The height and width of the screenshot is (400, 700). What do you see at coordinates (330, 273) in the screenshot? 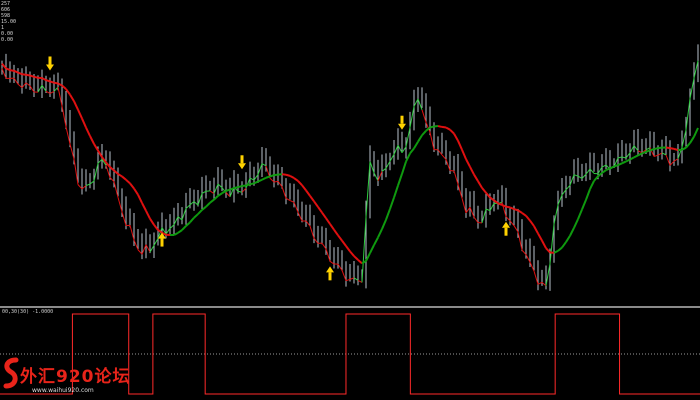
I see `arrow-up-icon` at bounding box center [330, 273].